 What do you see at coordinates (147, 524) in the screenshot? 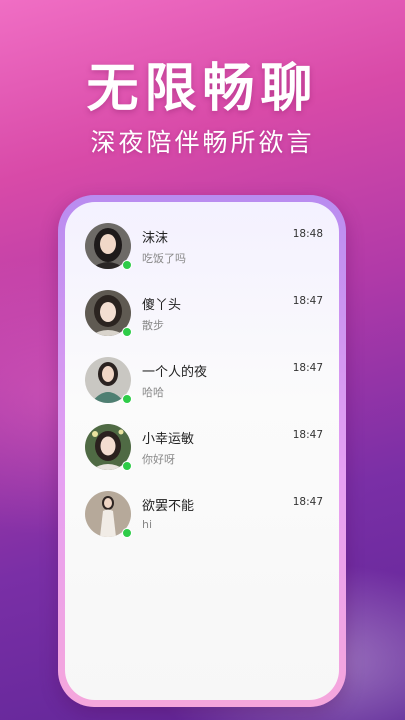
I see `chat-last-message: hi` at bounding box center [147, 524].